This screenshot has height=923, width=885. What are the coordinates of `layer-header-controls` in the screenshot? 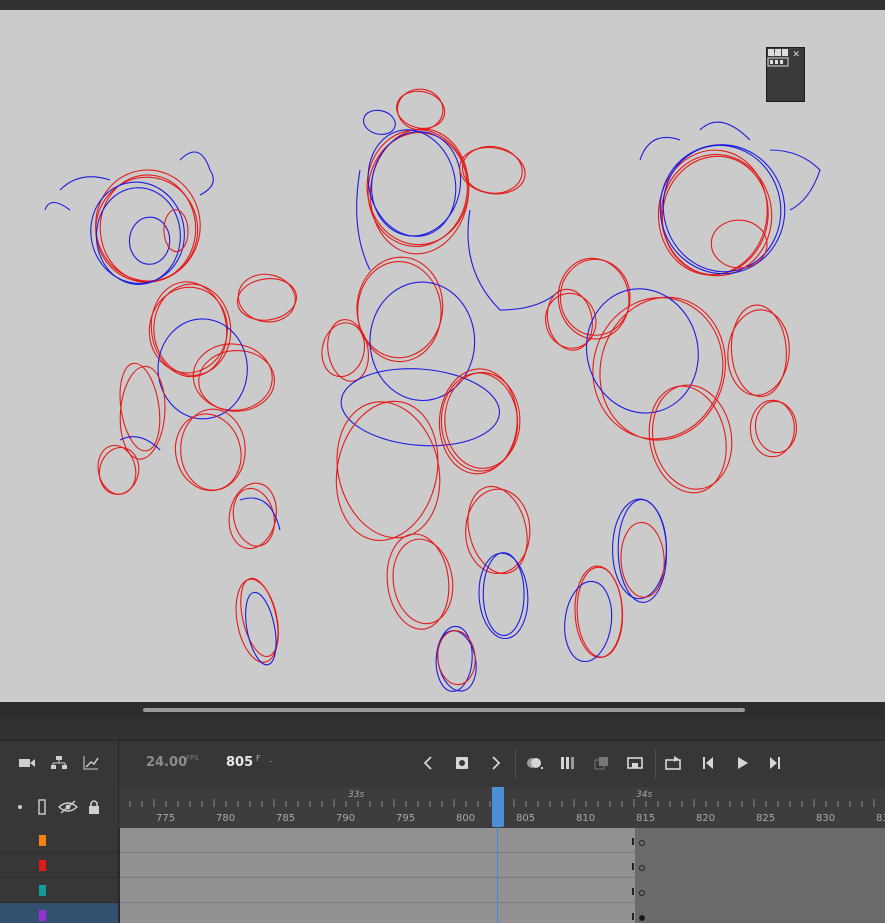 It's located at (59, 807).